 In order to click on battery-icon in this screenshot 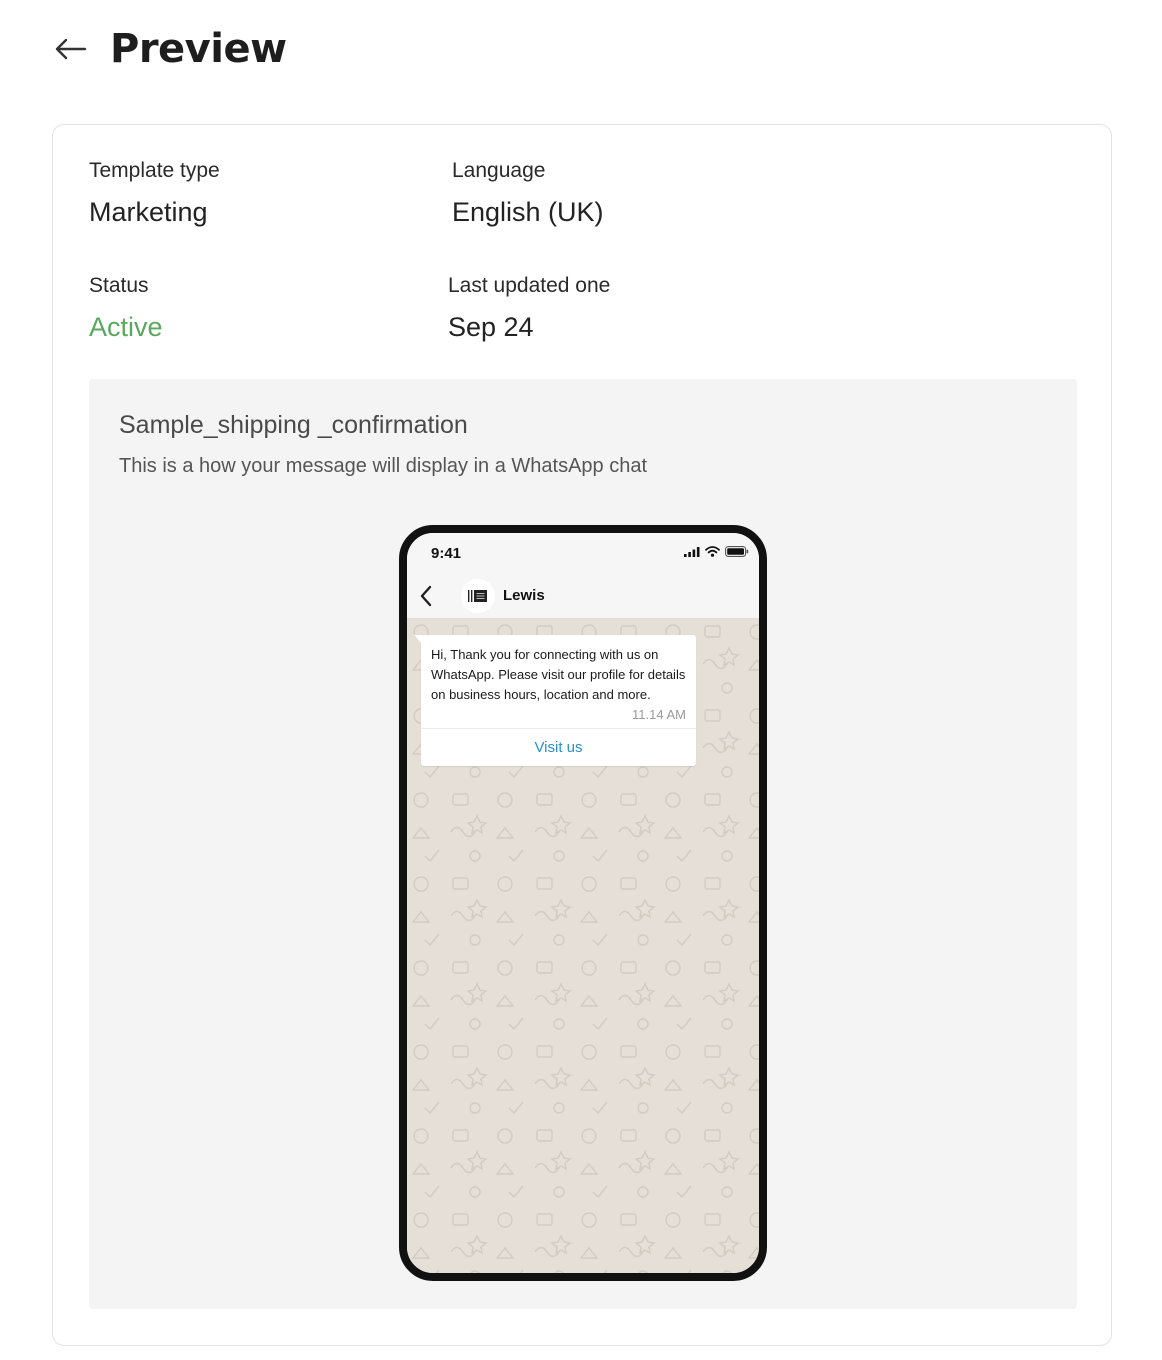, I will do `click(737, 551)`.